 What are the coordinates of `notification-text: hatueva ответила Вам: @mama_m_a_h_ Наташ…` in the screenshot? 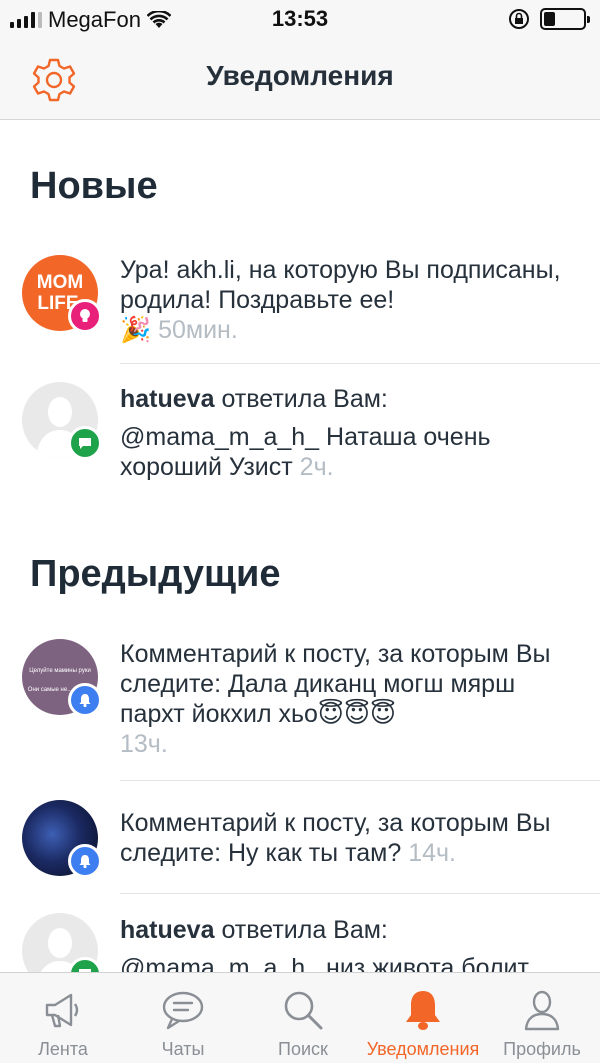 It's located at (350, 433).